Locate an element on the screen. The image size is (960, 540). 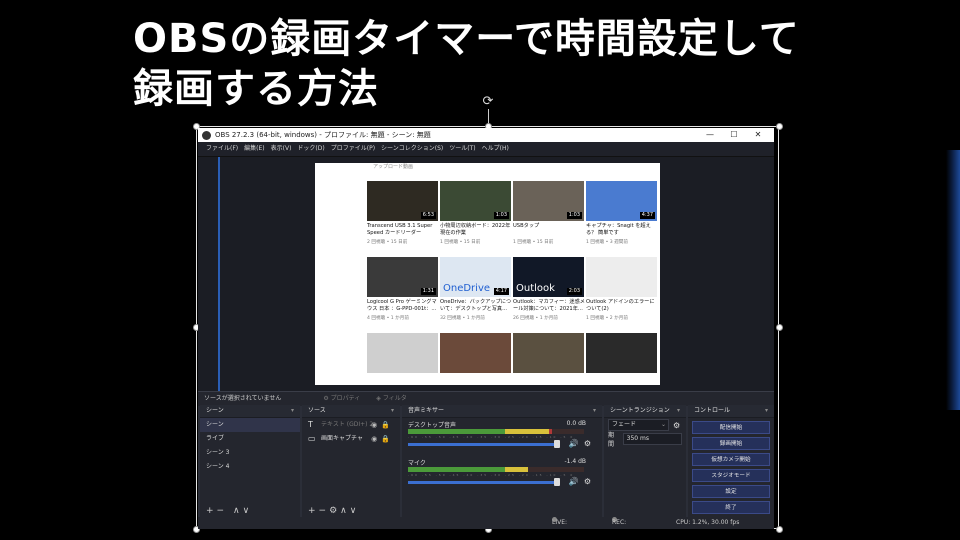
video-title: USBタップ is located at coordinates (549, 226).